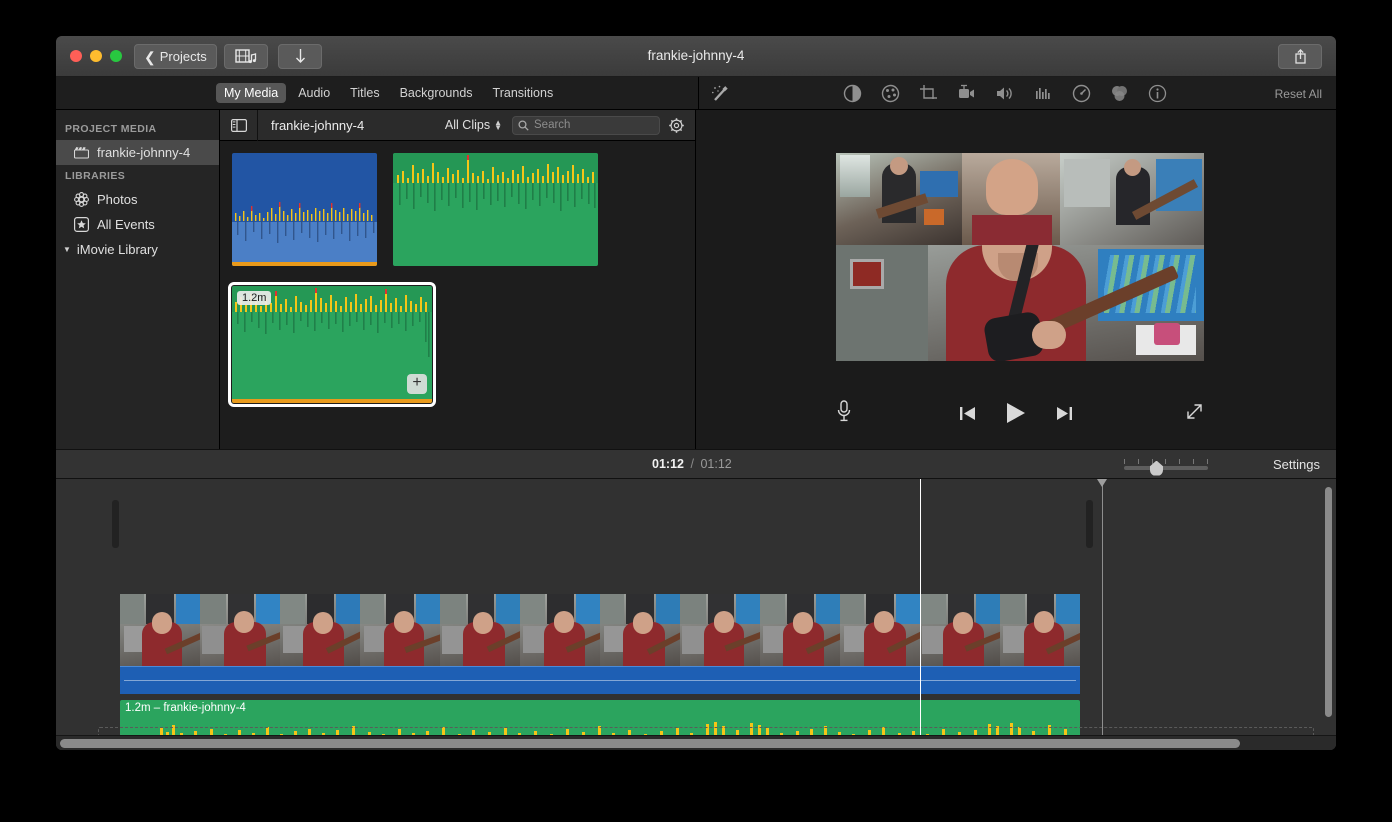  I want to click on star-icon, so click(81, 224).